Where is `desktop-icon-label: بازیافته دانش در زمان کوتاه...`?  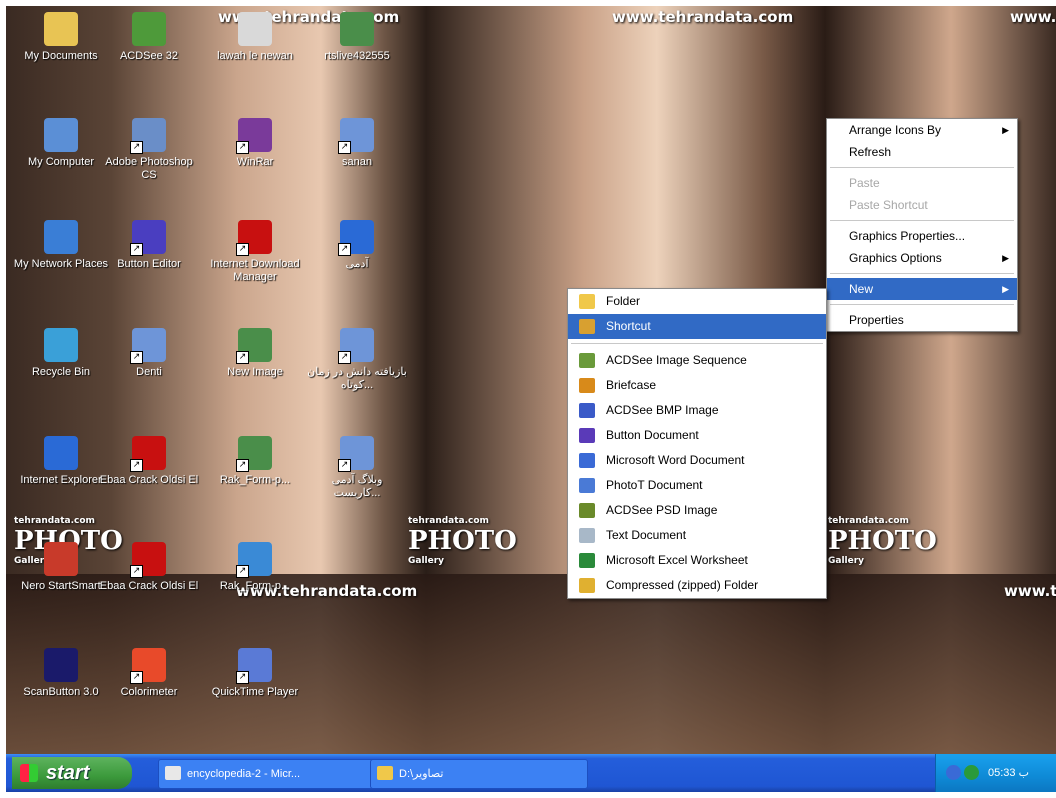
desktop-icon-label: بازیافته دانش در زمان کوتاه... is located at coordinates (357, 378).